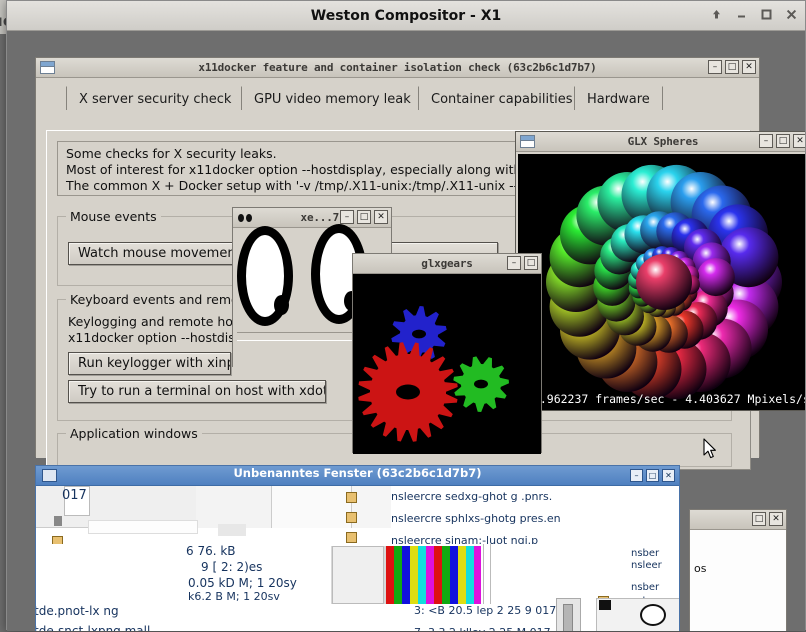 This screenshot has height=632, width=806. What do you see at coordinates (134, 433) in the screenshot?
I see `group-application-windows-label: Application windows` at bounding box center [134, 433].